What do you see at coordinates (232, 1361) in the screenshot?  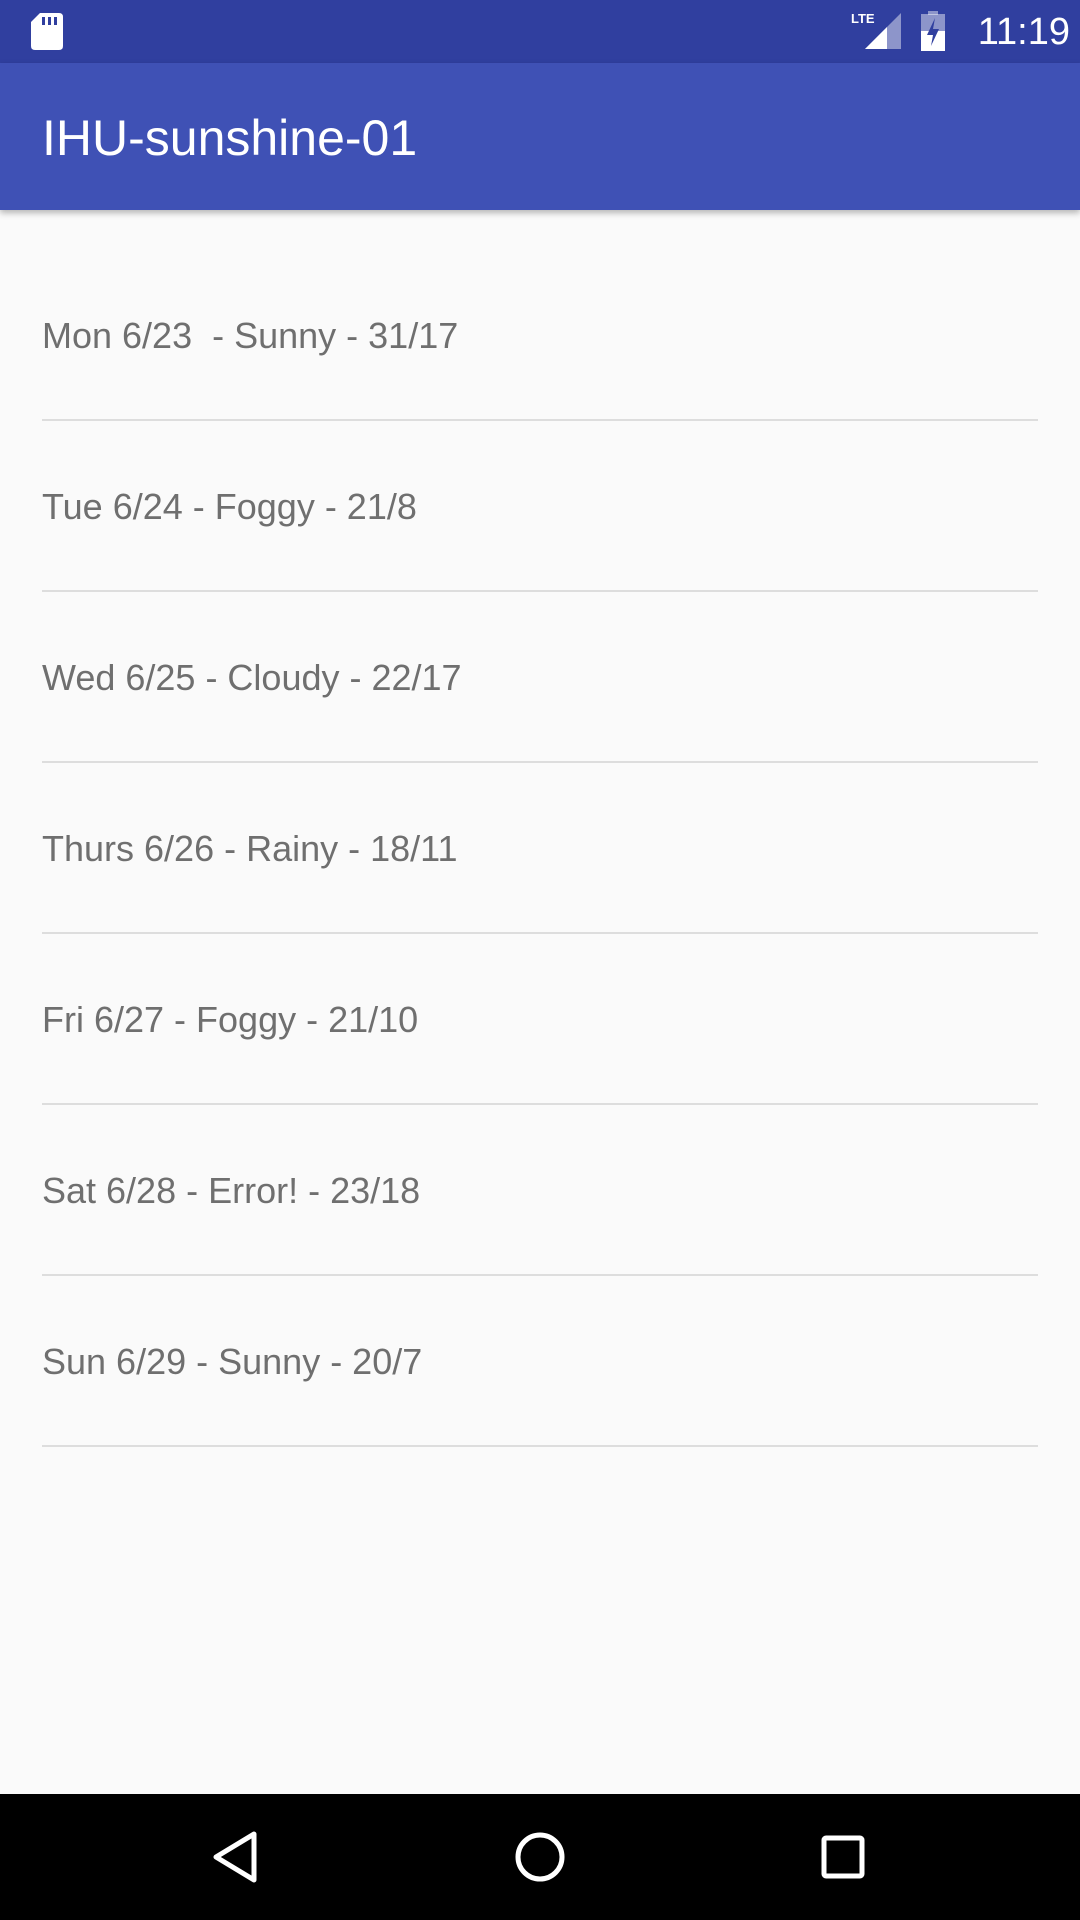 I see `forecast-text: Sun 6/29 - Sunny - 20/7` at bounding box center [232, 1361].